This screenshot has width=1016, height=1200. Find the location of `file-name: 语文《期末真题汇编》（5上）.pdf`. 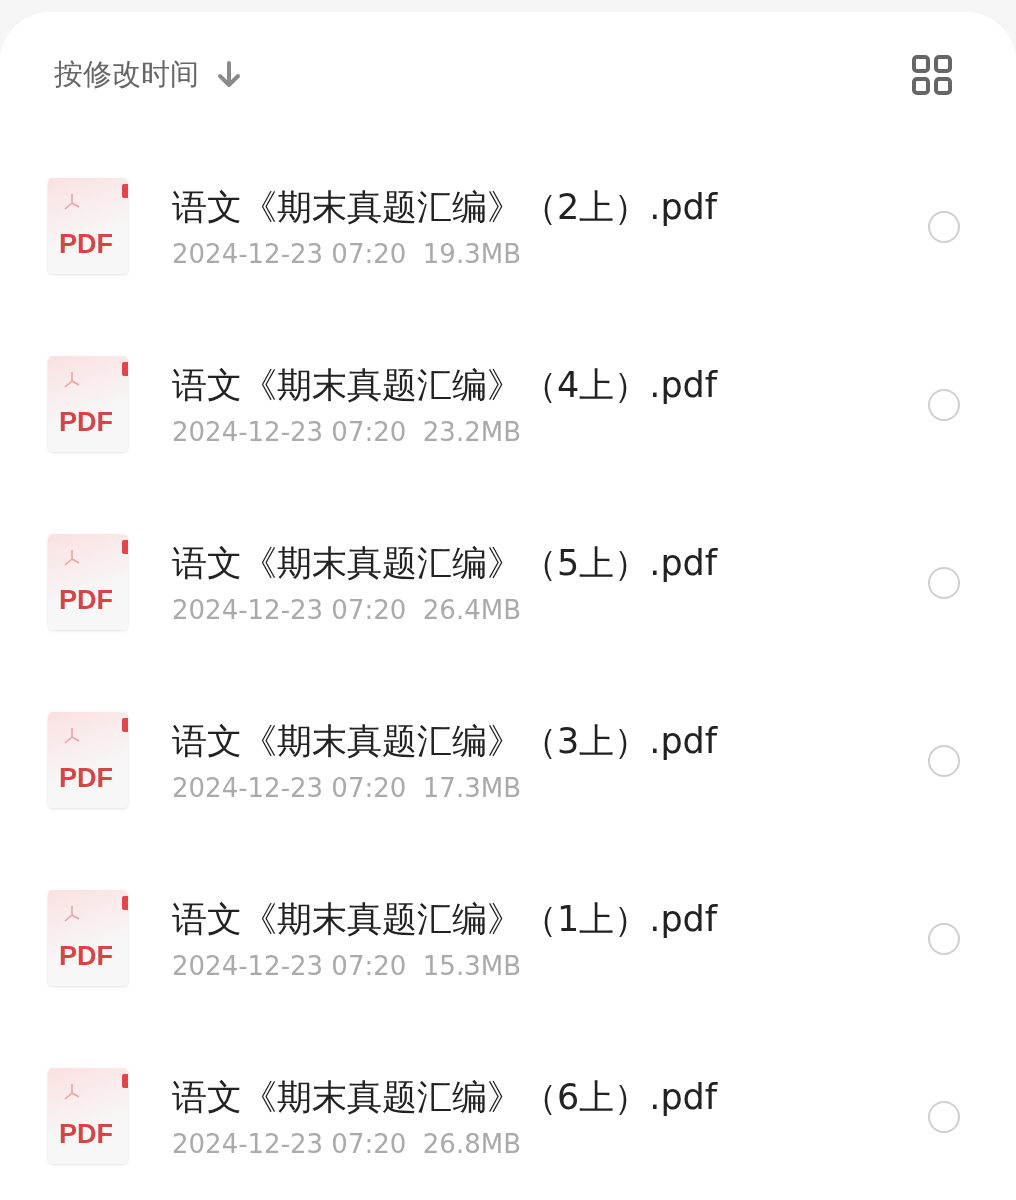

file-name: 语文《期末真题汇编》（5上）.pdf is located at coordinates (445, 563).